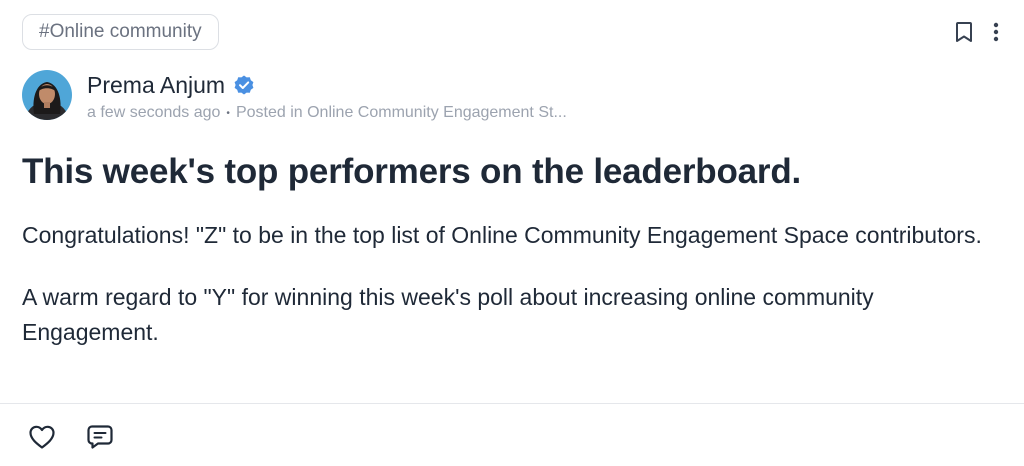 Image resolution: width=1024 pixels, height=466 pixels. I want to click on comment-icon, so click(100, 437).